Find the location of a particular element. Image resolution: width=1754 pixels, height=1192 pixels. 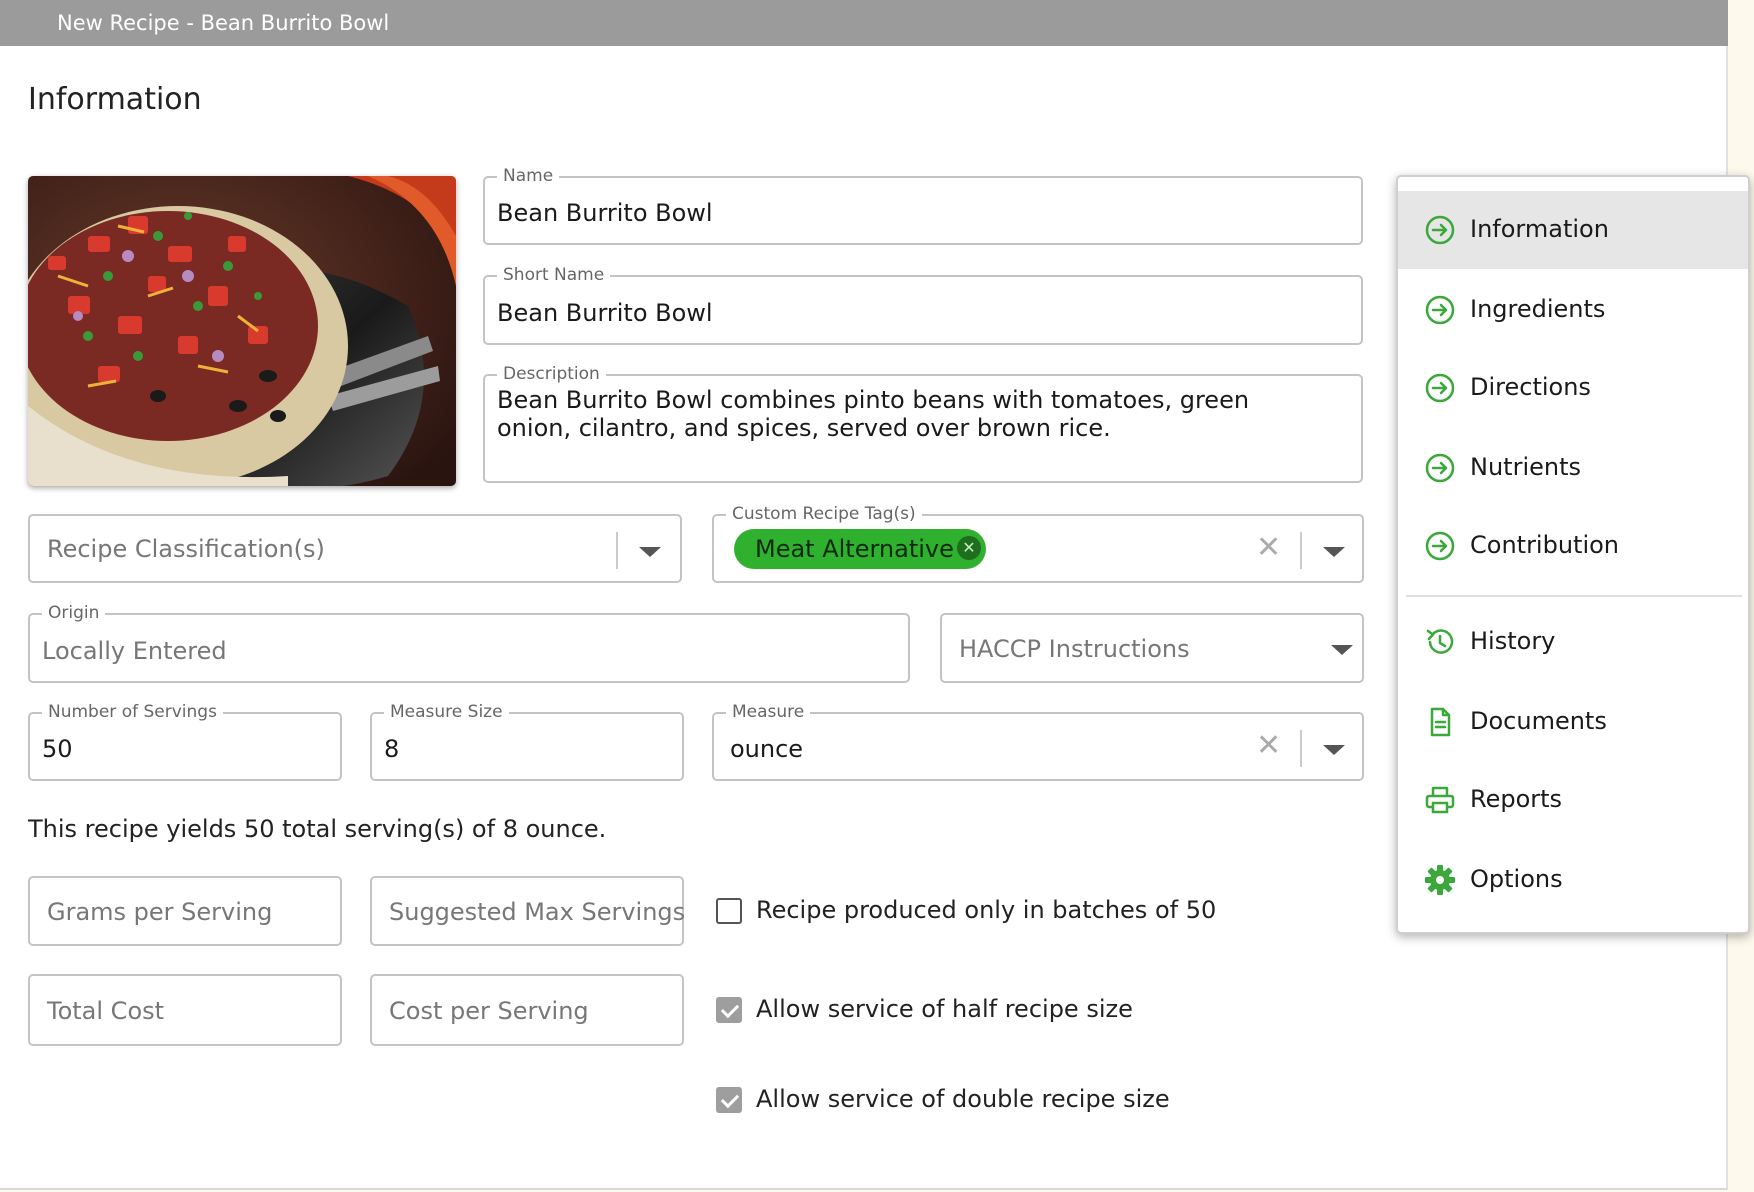

recipe-classification-select: Recipe Classification(s) is located at coordinates (355, 548).